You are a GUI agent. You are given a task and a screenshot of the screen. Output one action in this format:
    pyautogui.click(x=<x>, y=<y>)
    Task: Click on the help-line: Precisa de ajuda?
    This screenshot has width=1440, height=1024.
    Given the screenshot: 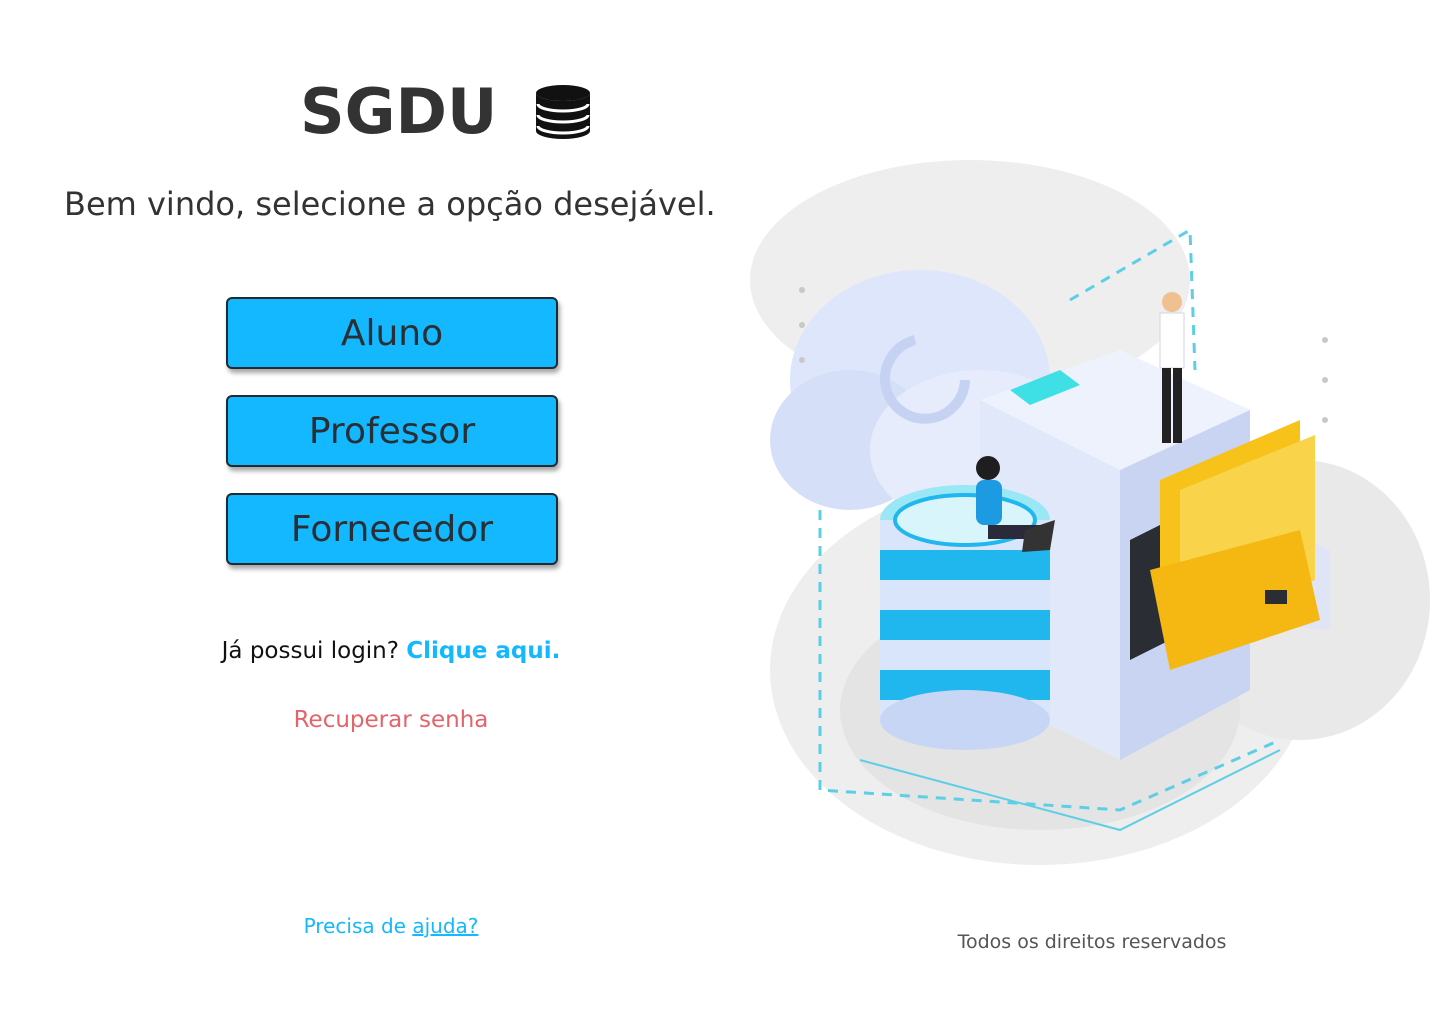 What is the action you would take?
    pyautogui.click(x=391, y=926)
    